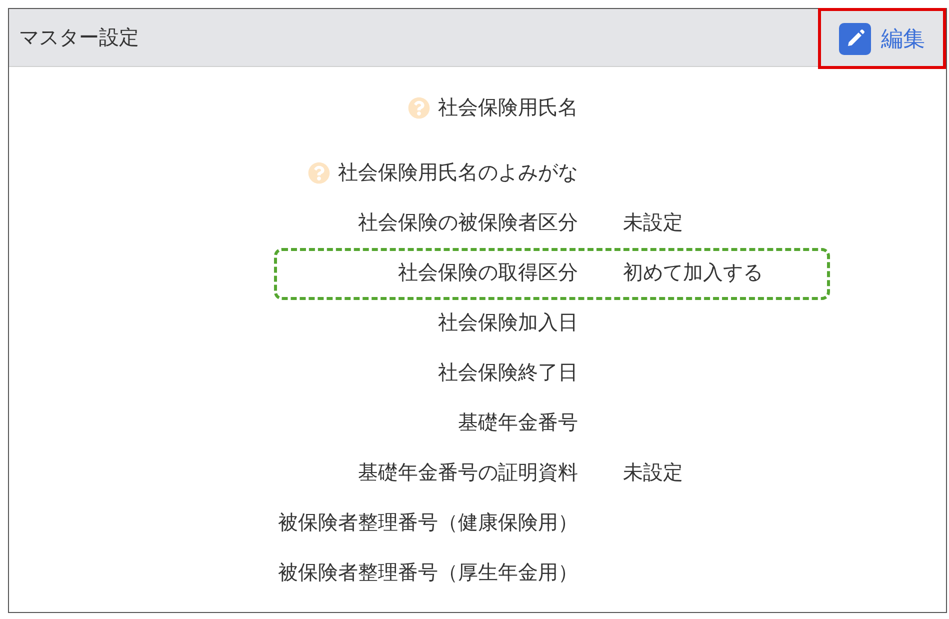  Describe the element at coordinates (508, 373) in the screenshot. I see `field-label: 社会保険終了日` at that location.